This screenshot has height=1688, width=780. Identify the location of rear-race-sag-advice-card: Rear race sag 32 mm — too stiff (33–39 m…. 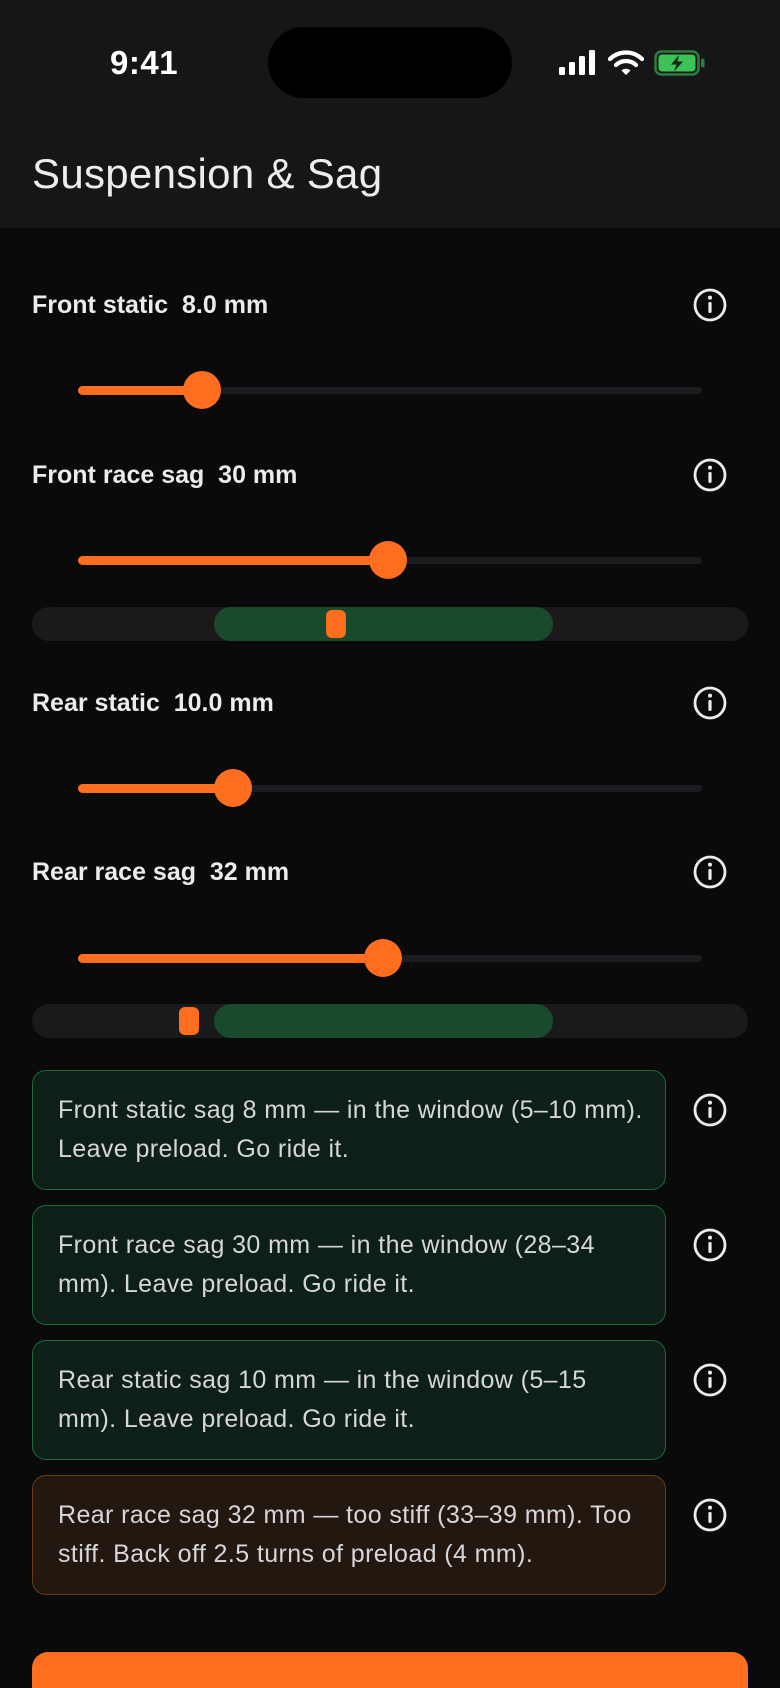
(349, 1535).